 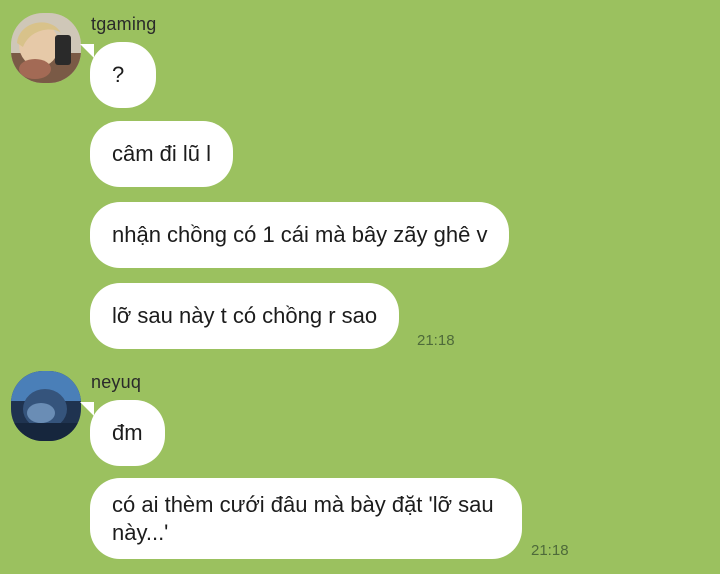 What do you see at coordinates (116, 382) in the screenshot?
I see `sender-name: neyuq` at bounding box center [116, 382].